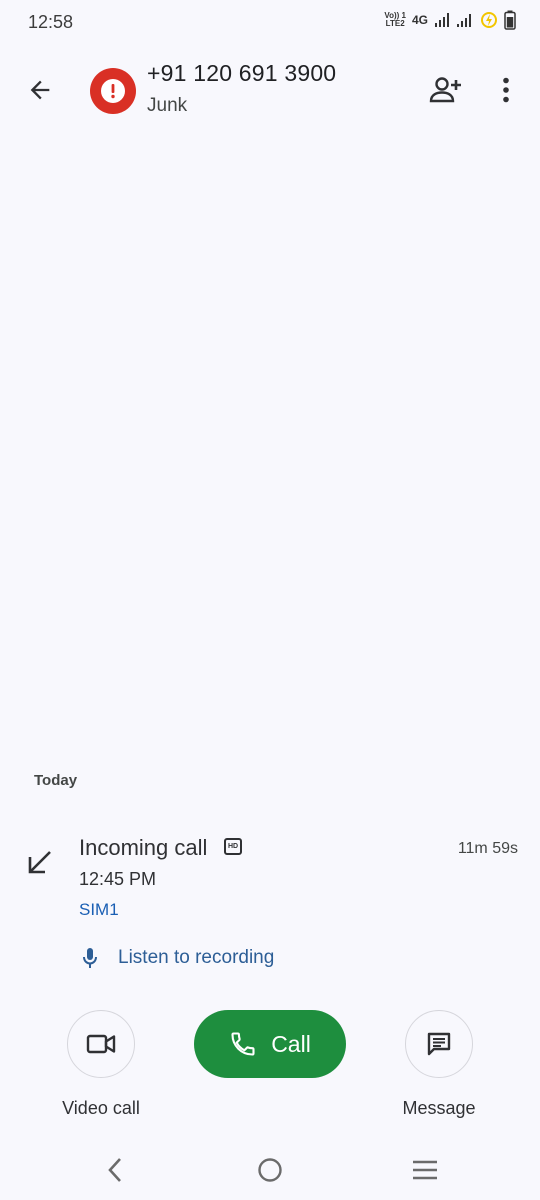  I want to click on nav-back-button, so click(115, 1170).